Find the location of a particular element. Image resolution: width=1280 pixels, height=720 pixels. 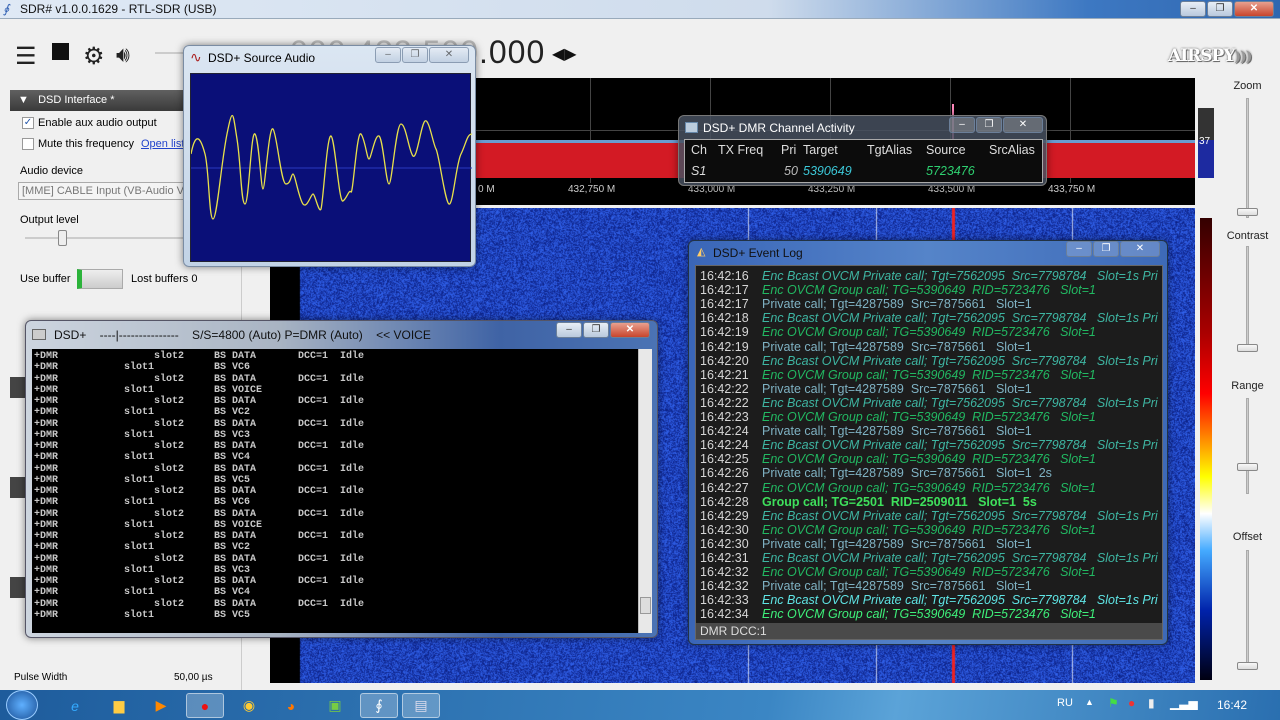

contrast-slider is located at coordinates (1247, 296).